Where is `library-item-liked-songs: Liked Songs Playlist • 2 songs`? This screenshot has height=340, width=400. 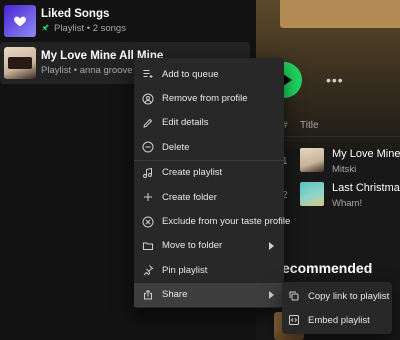
library-item-liked-songs: Liked Songs Playlist • 2 songs is located at coordinates (125, 21).